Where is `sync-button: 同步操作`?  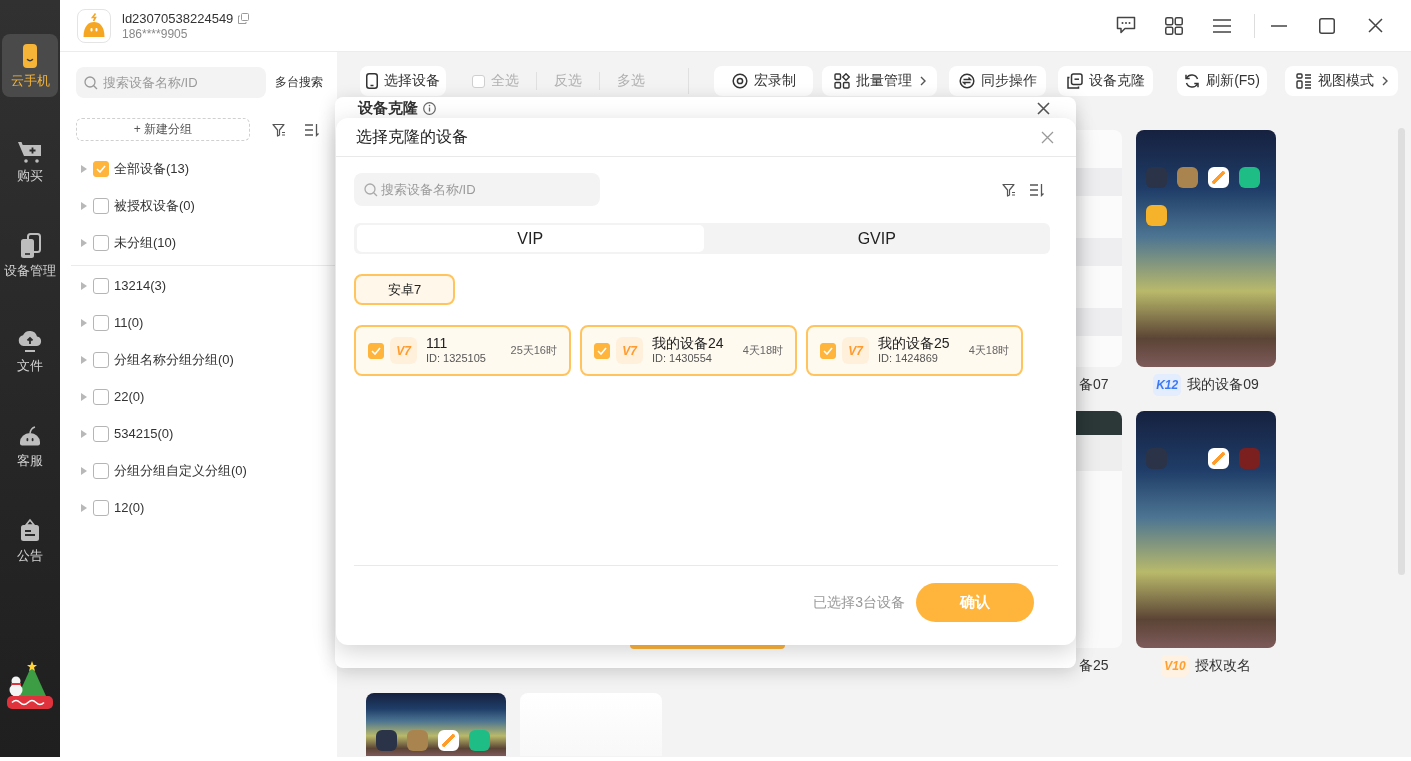 sync-button: 同步操作 is located at coordinates (997, 81).